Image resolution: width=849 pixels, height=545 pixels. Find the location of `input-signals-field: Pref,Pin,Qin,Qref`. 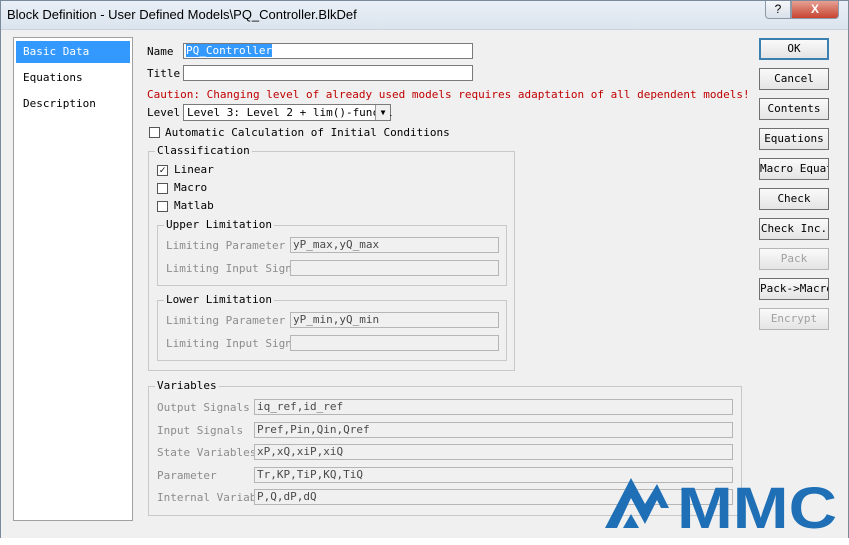

input-signals-field: Pref,Pin,Qin,Qref is located at coordinates (493, 430).